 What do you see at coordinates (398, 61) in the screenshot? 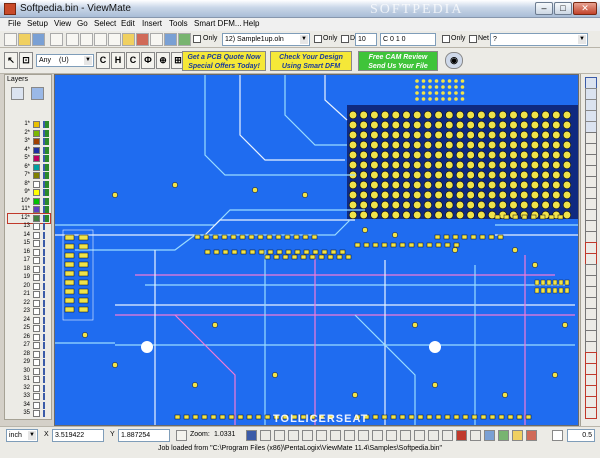
I see `promo-cam-review: Free CAM Review Send Us Your File` at bounding box center [398, 61].